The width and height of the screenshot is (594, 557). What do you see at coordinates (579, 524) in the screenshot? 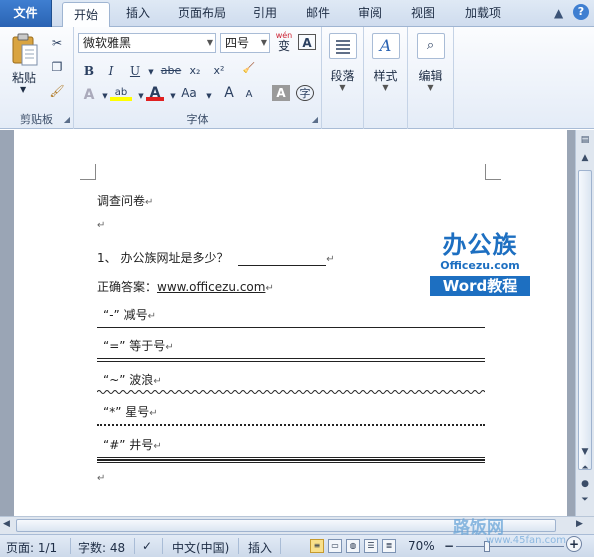
I see `scroll-right-icon: ▶` at bounding box center [579, 524].